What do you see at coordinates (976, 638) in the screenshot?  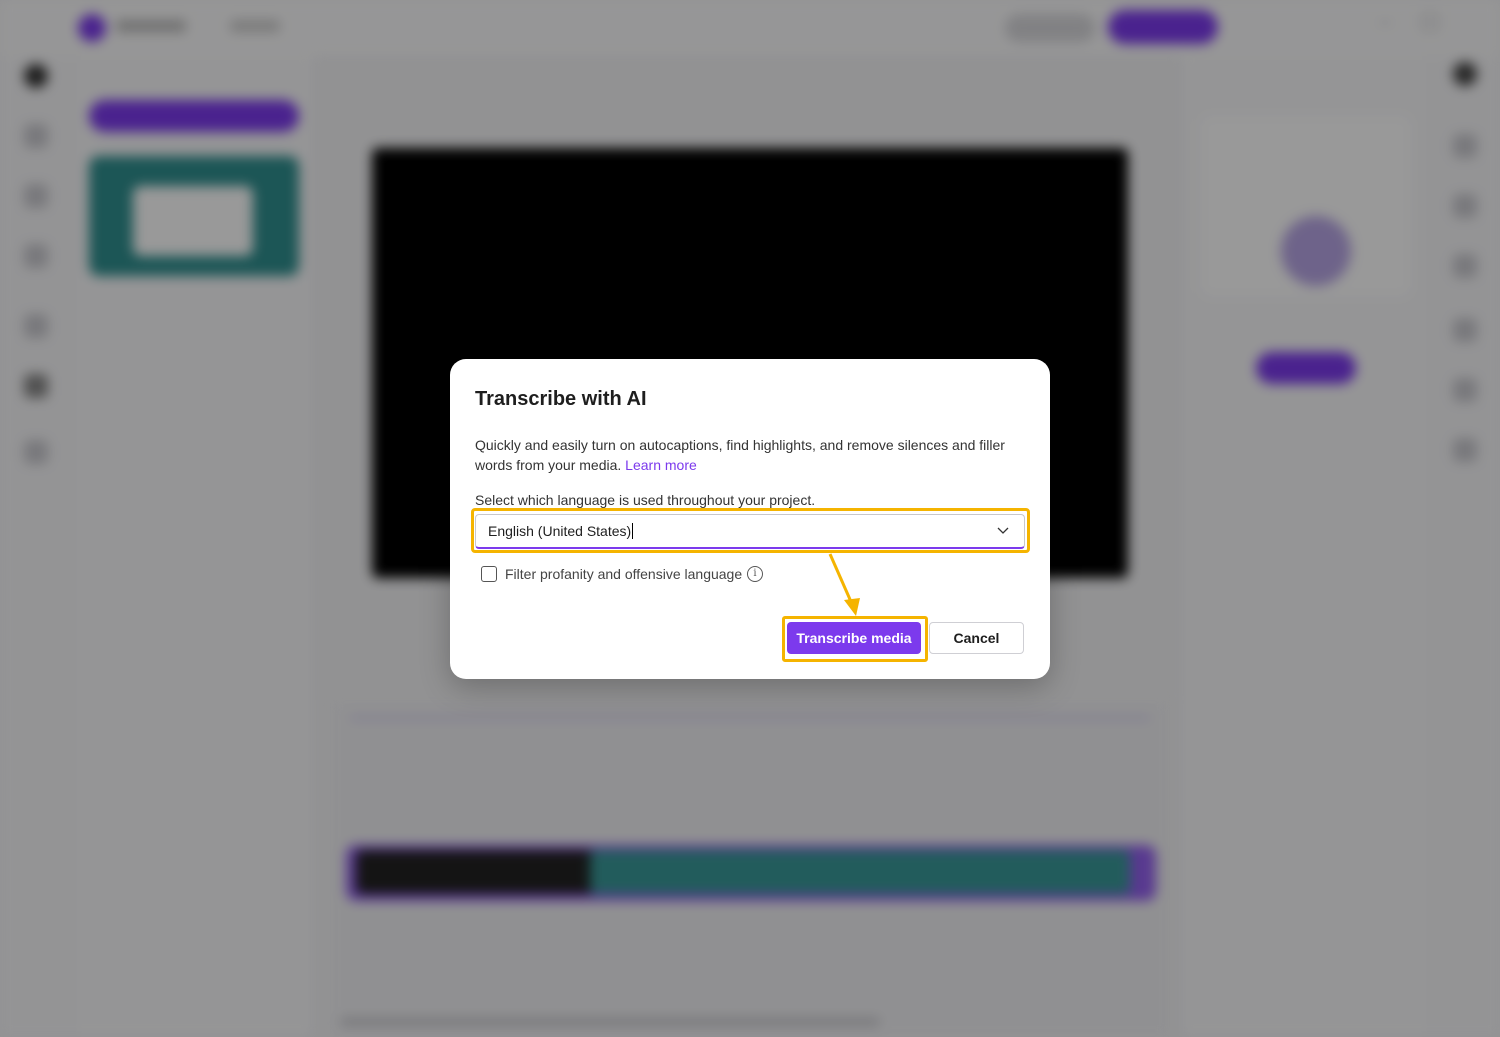 I see `cancel-button: Cancel` at bounding box center [976, 638].